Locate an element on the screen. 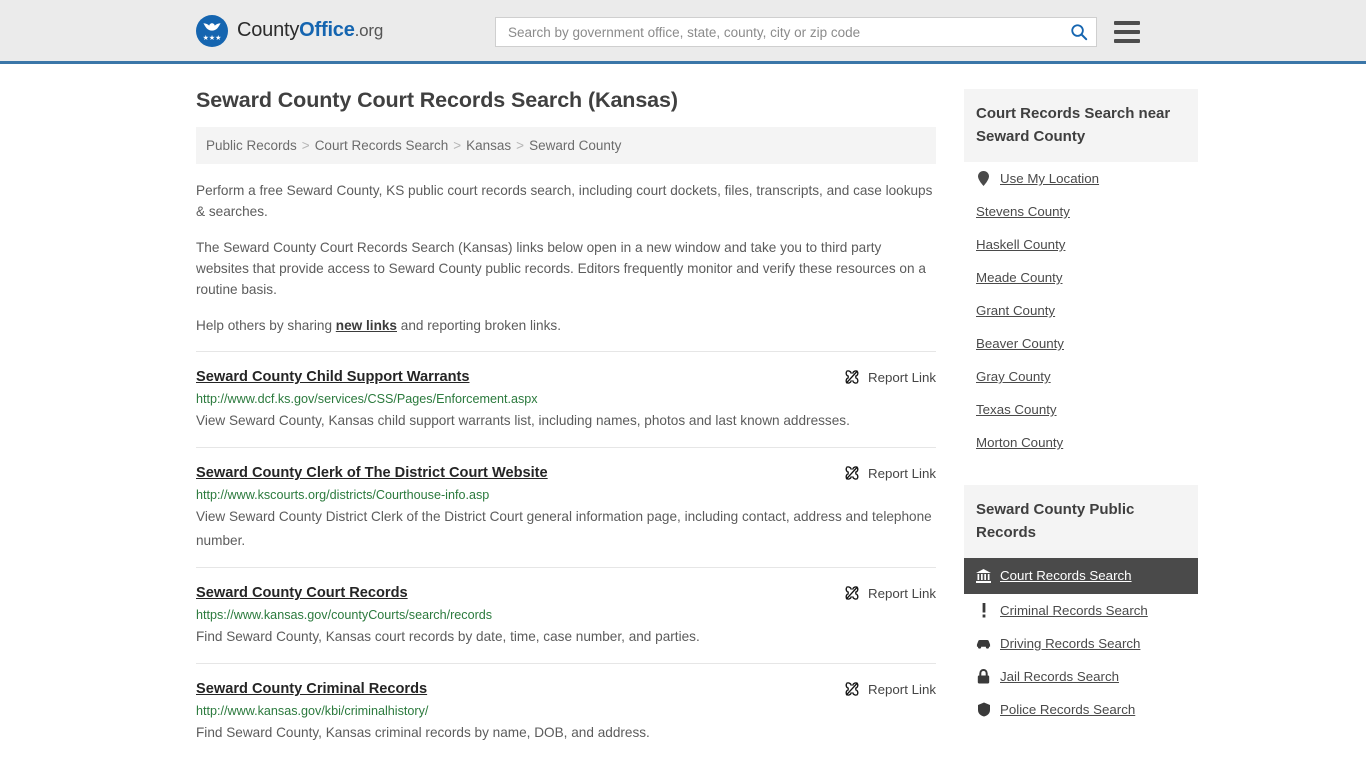  sidebar-item-driving-records-search: Driving Records Search is located at coordinates (1081, 643).